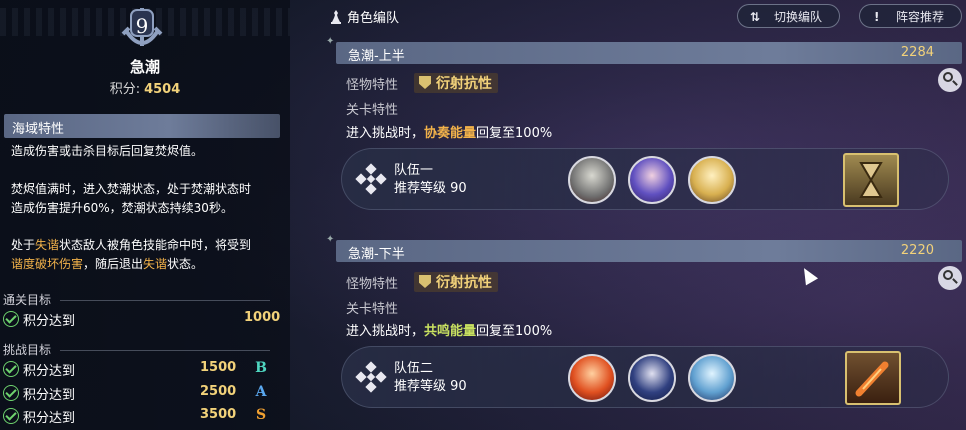 The height and width of the screenshot is (430, 966). I want to click on challenge-goal-row: 积分达到 3500 S, so click(145, 416).